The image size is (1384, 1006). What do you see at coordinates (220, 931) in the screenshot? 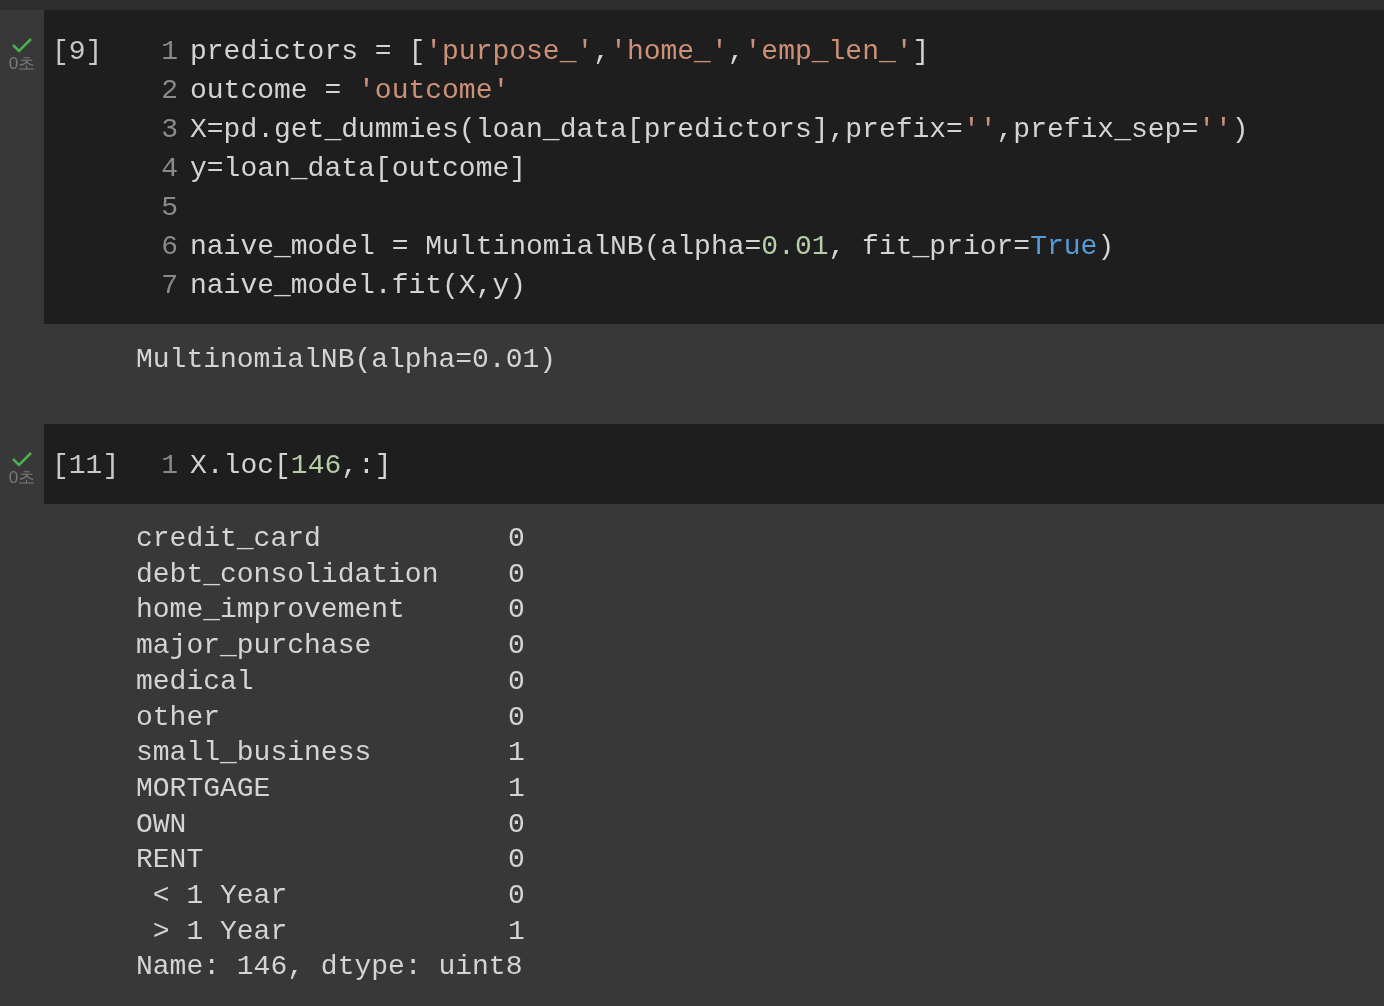
I see `series-label: > 1 Year` at bounding box center [220, 931].